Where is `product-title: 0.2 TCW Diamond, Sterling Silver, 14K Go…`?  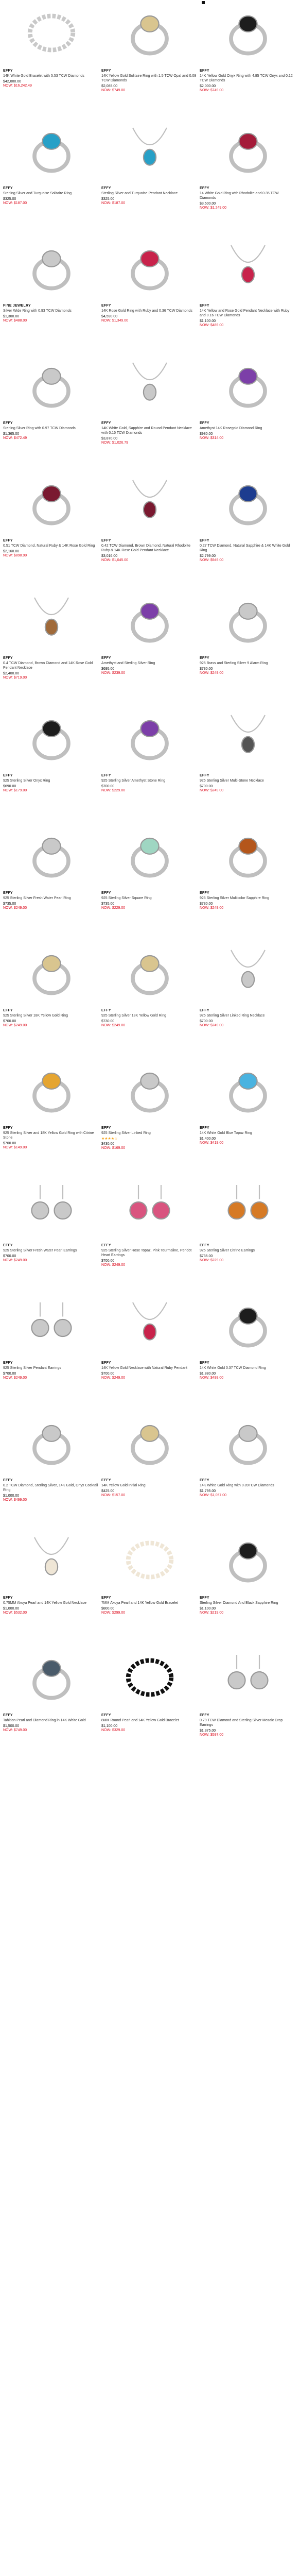 product-title: 0.2 TCW Diamond, Sterling Silver, 14K Go… is located at coordinates (51, 1488).